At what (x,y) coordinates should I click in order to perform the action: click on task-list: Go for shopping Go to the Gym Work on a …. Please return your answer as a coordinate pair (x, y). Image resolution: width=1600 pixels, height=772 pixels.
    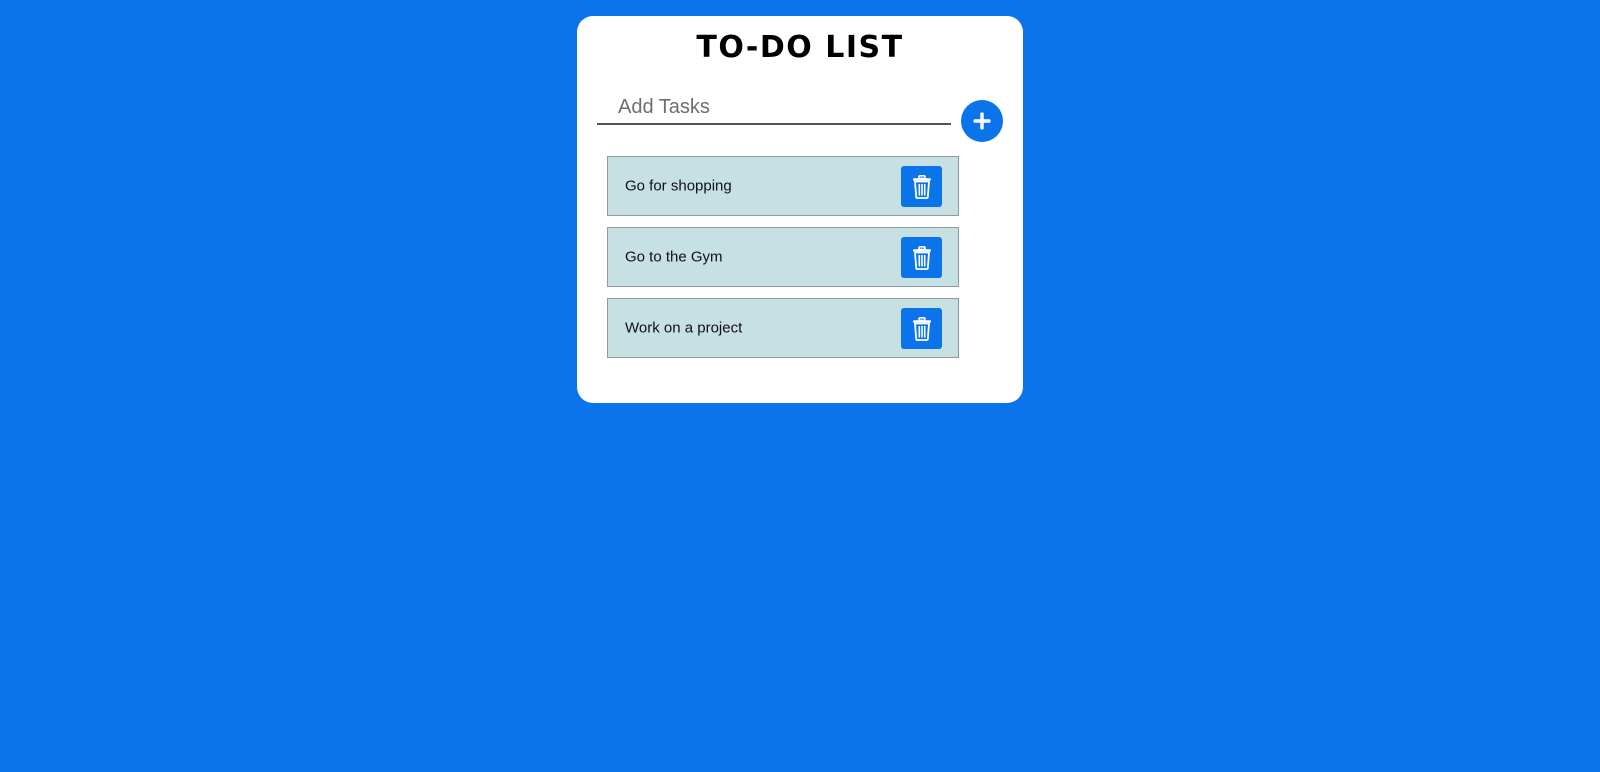
    Looking at the image, I should click on (783, 262).